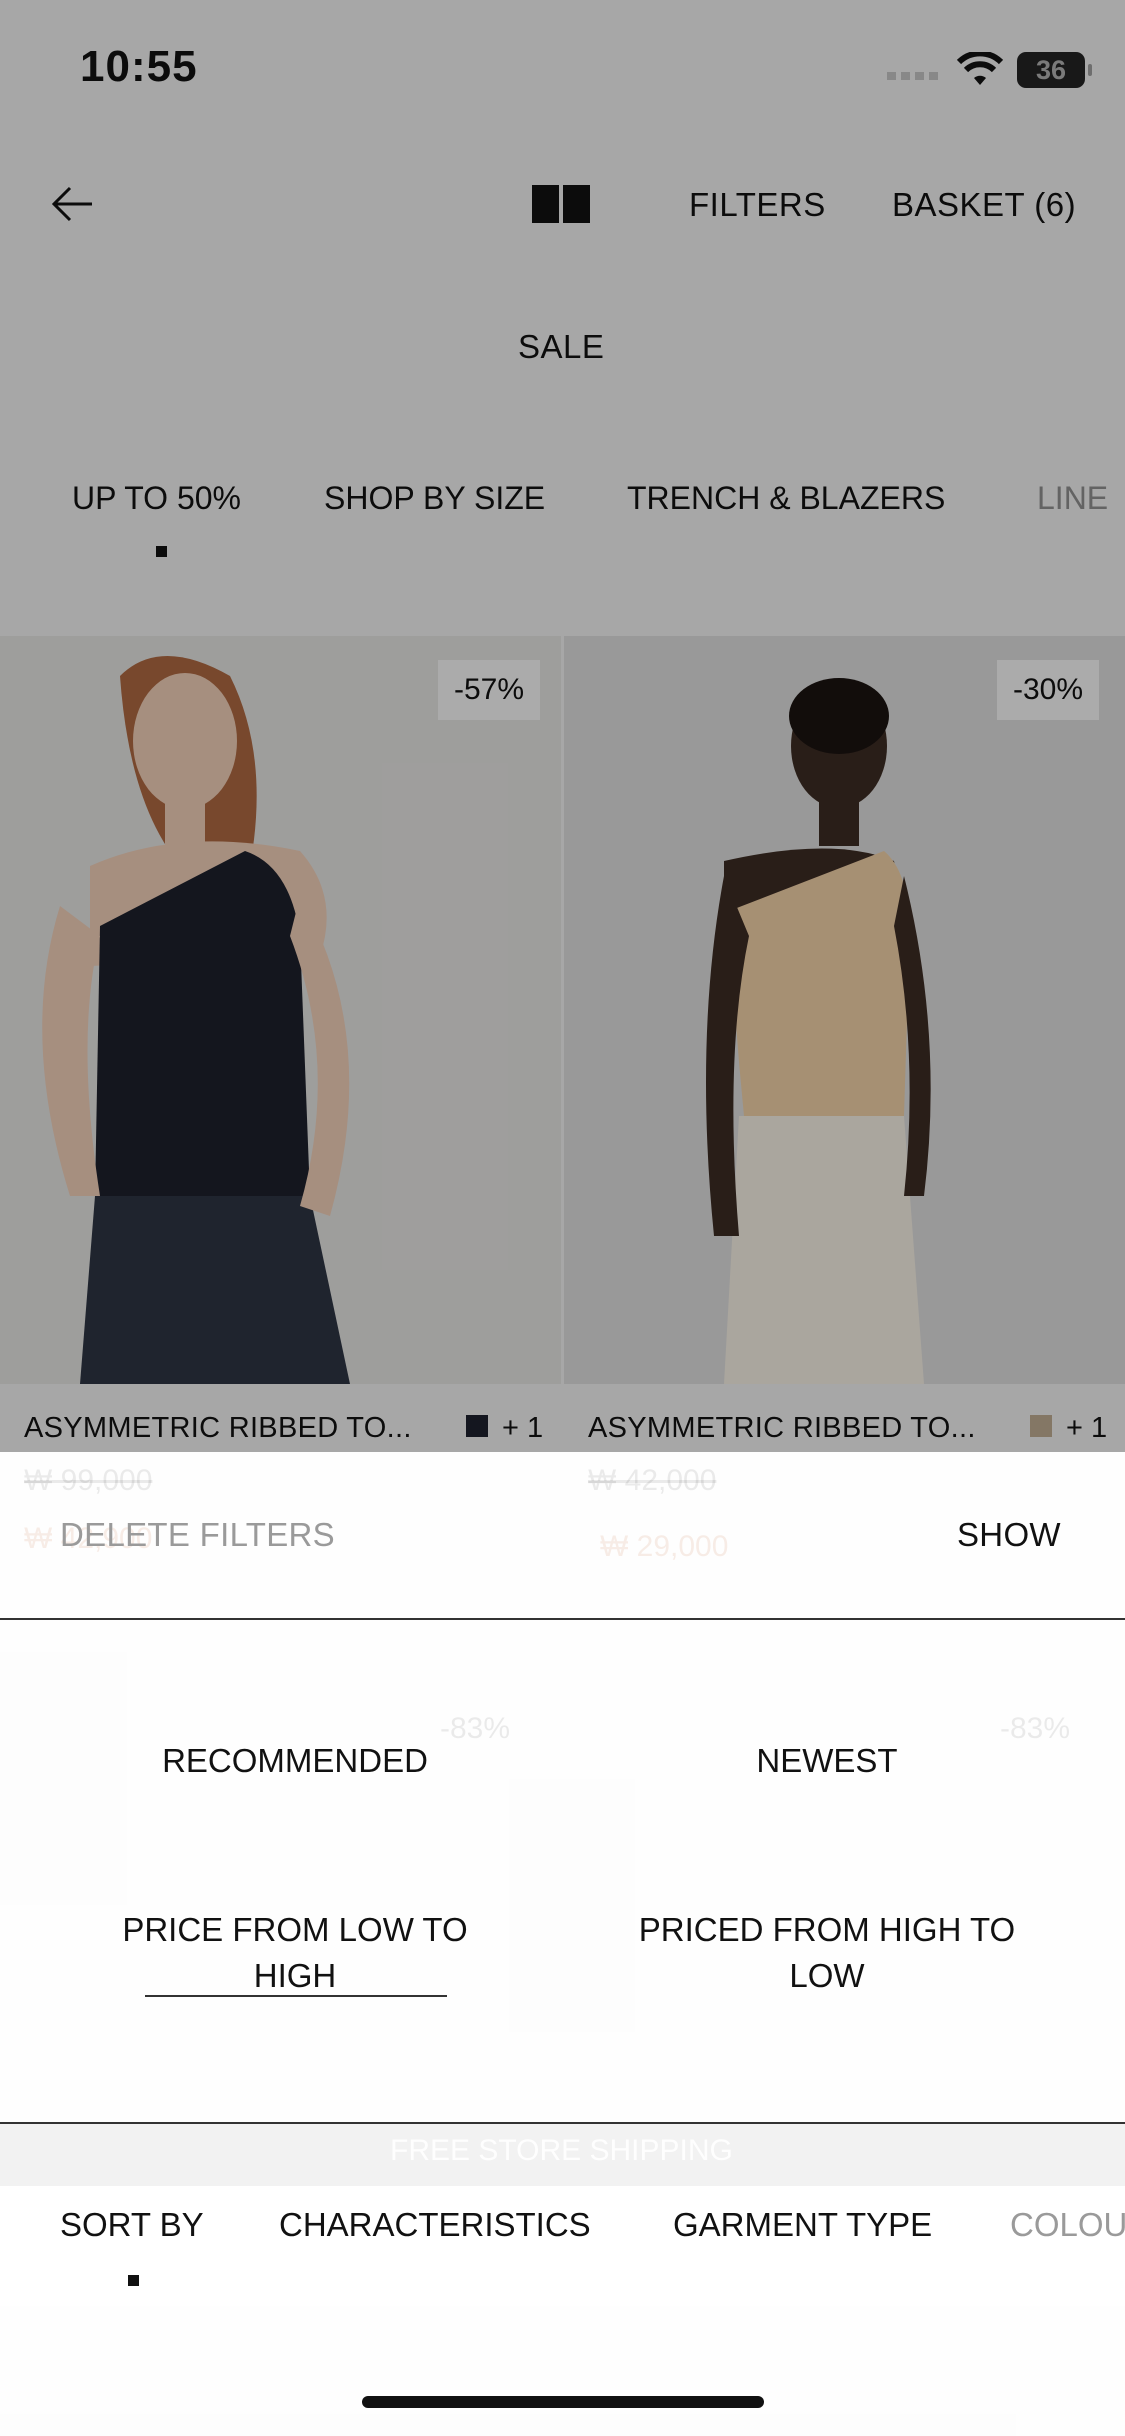  Describe the element at coordinates (1009, 1535) in the screenshot. I see `show-button: SHOW` at that location.